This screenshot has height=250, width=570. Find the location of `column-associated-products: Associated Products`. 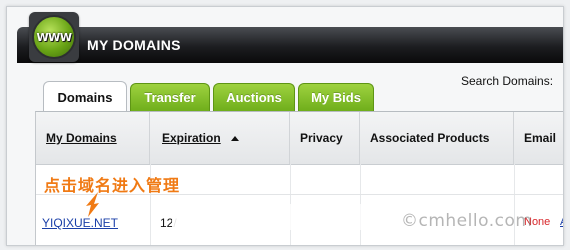

column-associated-products: Associated Products is located at coordinates (437, 138).